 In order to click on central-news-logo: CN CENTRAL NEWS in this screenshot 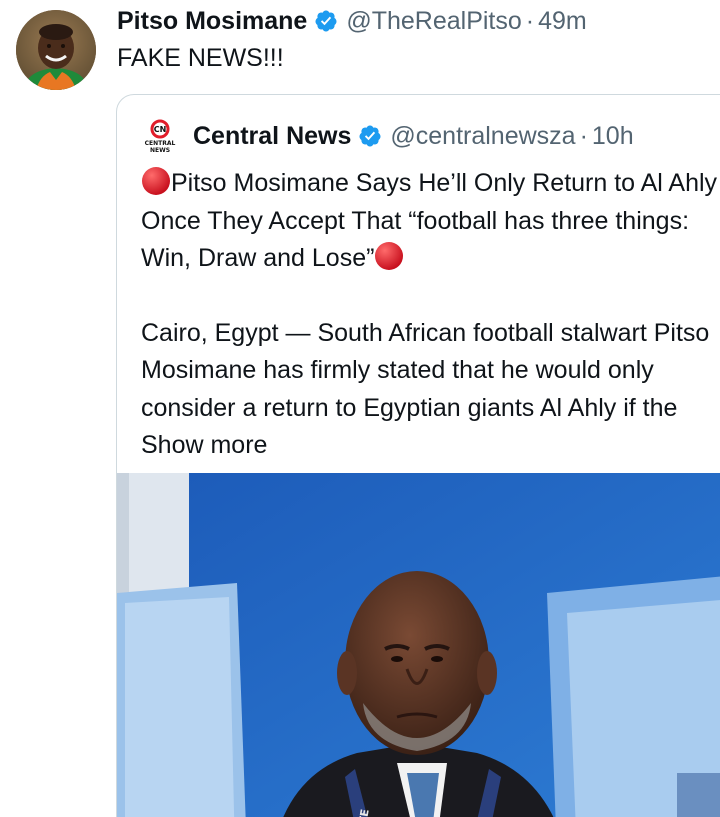, I will do `click(160, 136)`.